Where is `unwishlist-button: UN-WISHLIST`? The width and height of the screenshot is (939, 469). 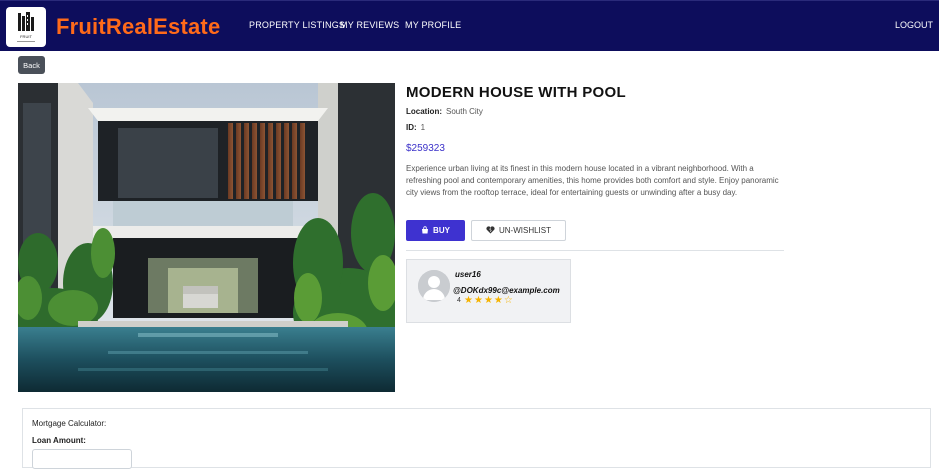
unwishlist-button: UN-WISHLIST is located at coordinates (518, 230).